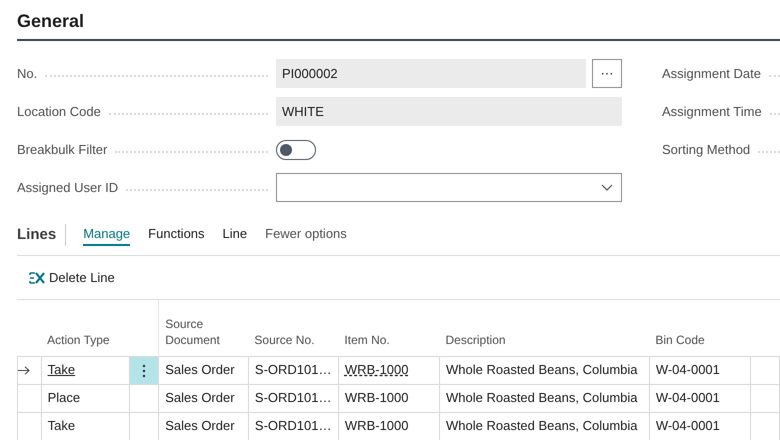 This screenshot has width=780, height=440. Describe the element at coordinates (67, 187) in the screenshot. I see `field-label: Assigned User ID` at that location.